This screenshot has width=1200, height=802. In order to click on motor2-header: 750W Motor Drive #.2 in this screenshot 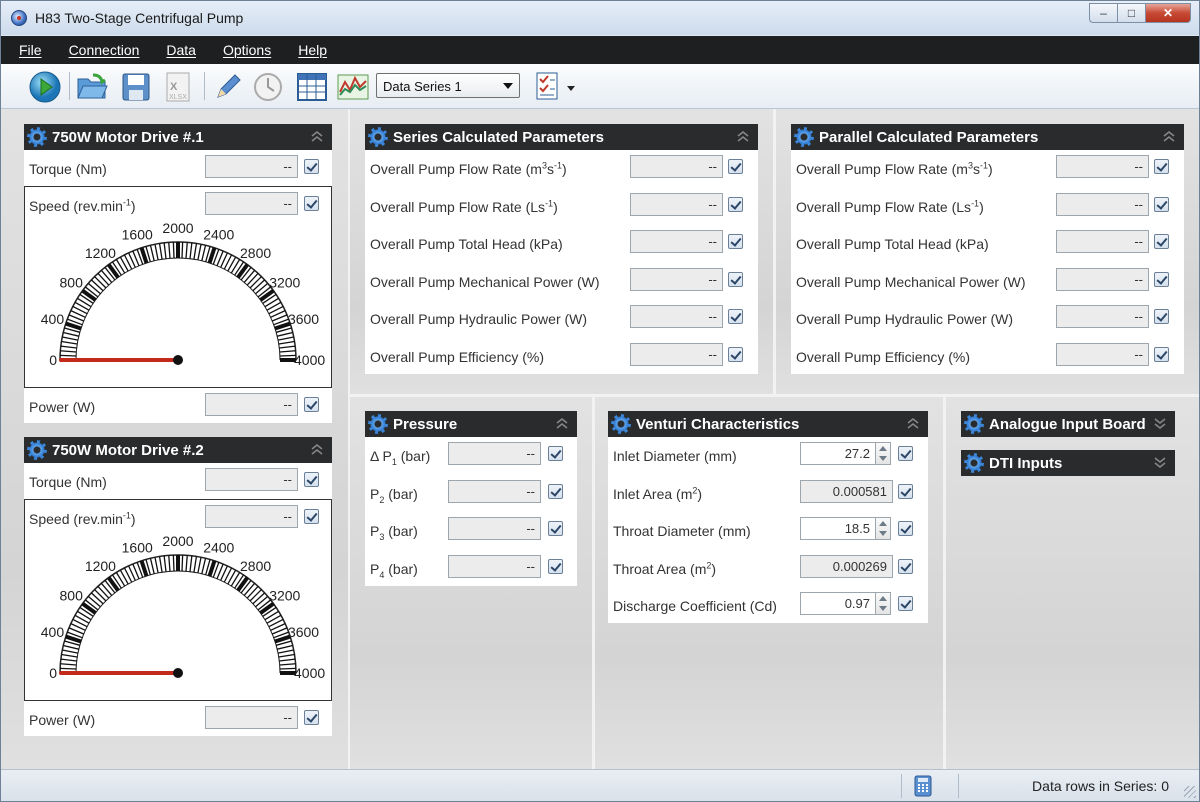, I will do `click(178, 450)`.